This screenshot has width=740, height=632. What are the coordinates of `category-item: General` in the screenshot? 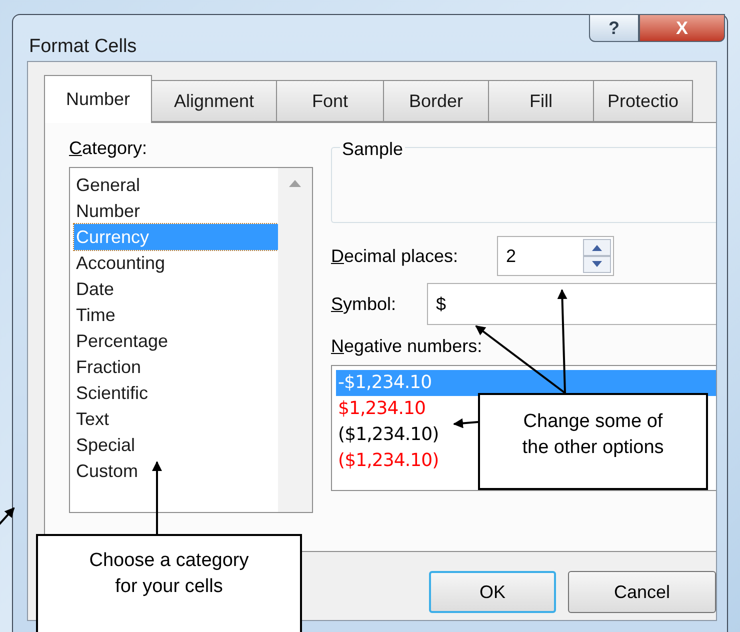 It's located at (176, 185).